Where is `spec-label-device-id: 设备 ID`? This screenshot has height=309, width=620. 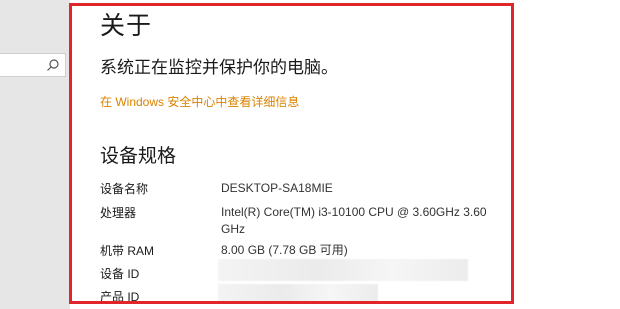
spec-label-device-id: 设备 ID is located at coordinates (120, 274).